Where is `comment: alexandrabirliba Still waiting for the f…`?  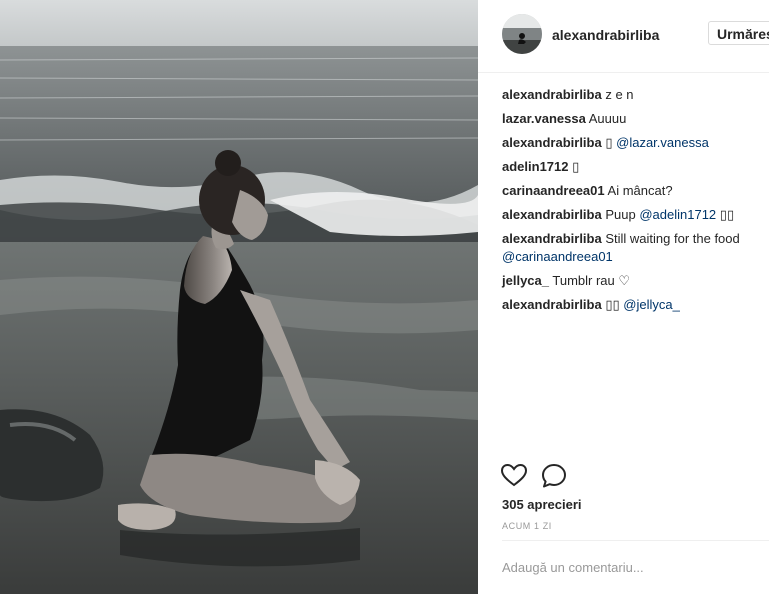
comment: alexandrabirliba Still waiting for the f… is located at coordinates (632, 248).